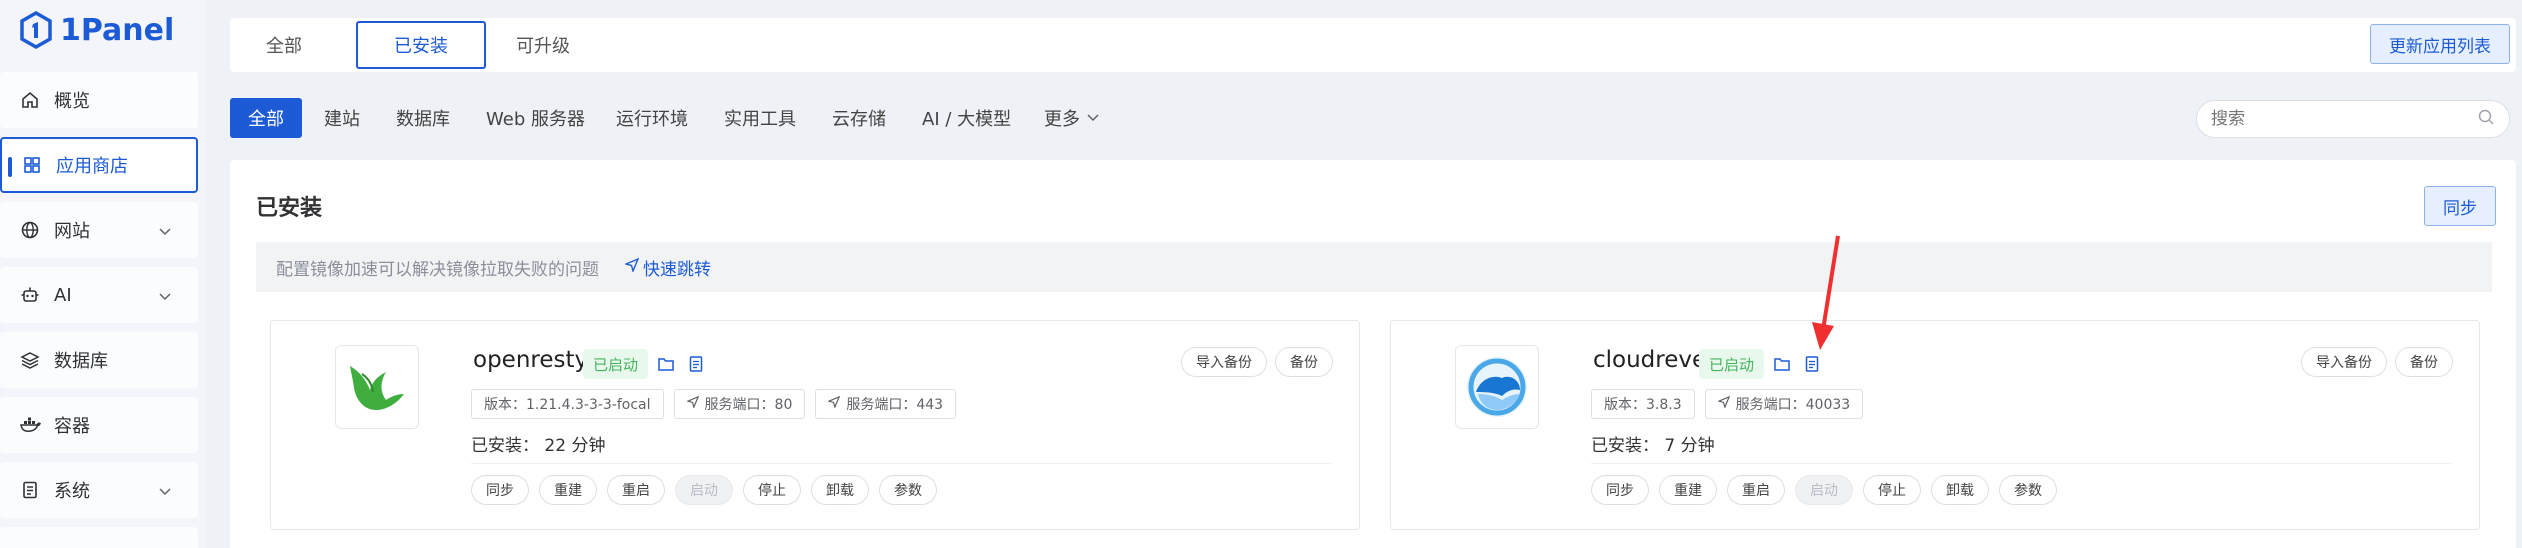 Image resolution: width=2522 pixels, height=548 pixels. What do you see at coordinates (72, 101) in the screenshot?
I see `sidebar-item-label: 概览` at bounding box center [72, 101].